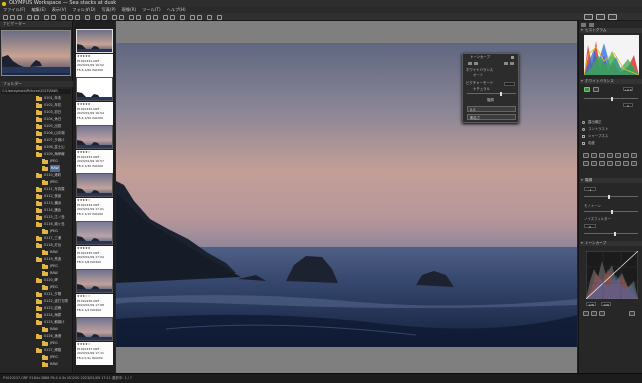 The width and height of the screenshot is (642, 383). I want to click on path-field: C:\Users\photo\Pictures\2023\RAW\, so click(36, 91).